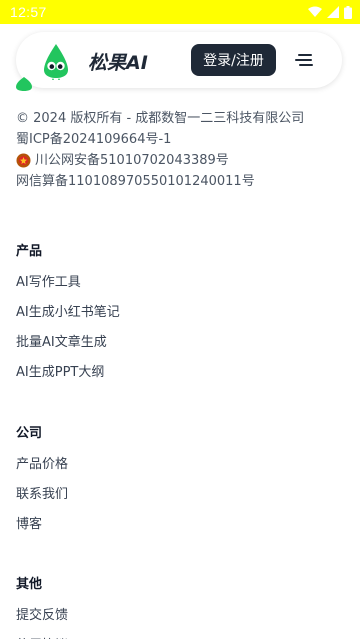 The height and width of the screenshot is (639, 360). Describe the element at coordinates (160, 139) in the screenshot. I see `icp-link: 蜀ICP备2024109664号-1` at that location.